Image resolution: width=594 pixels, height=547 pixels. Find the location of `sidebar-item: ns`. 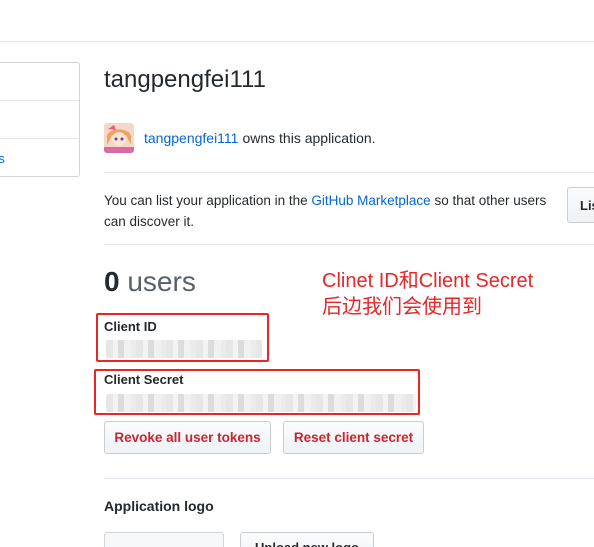

sidebar-item: ns is located at coordinates (39, 158).